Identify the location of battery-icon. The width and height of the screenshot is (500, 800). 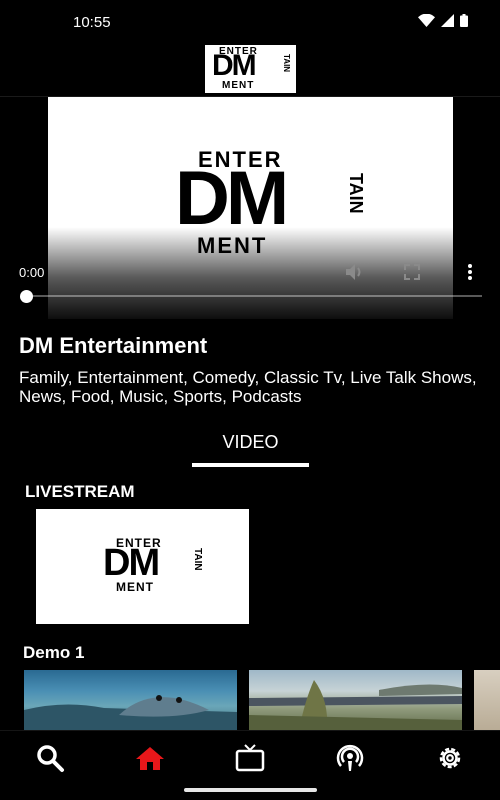
(464, 20).